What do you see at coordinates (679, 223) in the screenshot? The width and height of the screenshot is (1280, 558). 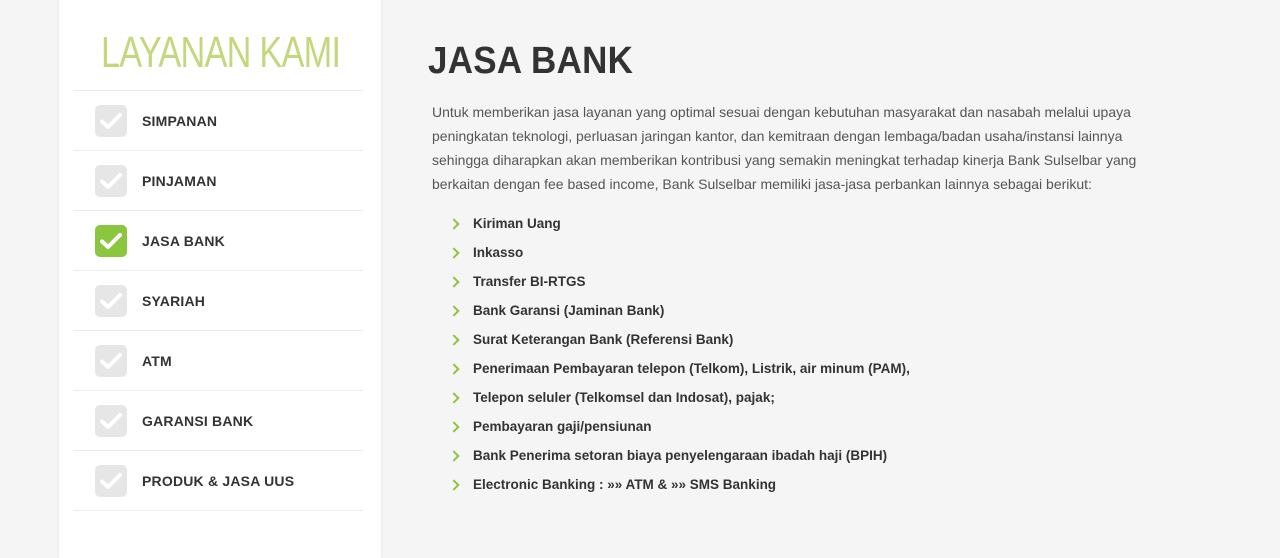 I see `service-item: Kiriman Uang` at bounding box center [679, 223].